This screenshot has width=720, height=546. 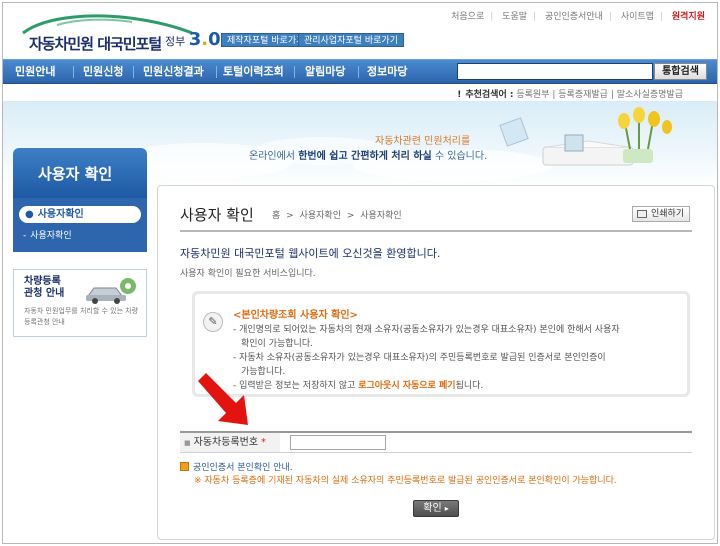 I want to click on notice-line-3: - 입력받은 정보는 저장하지 않고 로그아웃시 자동으로 폐기됩니다., so click(x=358, y=384).